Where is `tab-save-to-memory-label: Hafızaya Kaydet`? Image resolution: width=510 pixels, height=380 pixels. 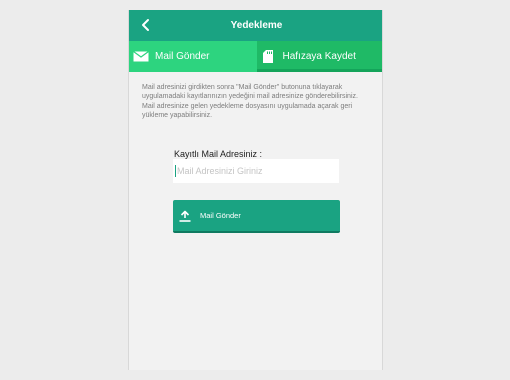 tab-save-to-memory-label: Hafızaya Kaydet is located at coordinates (319, 56).